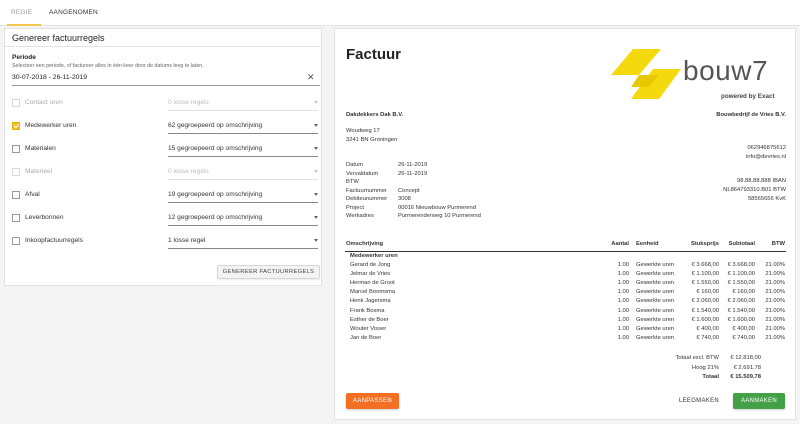  What do you see at coordinates (437, 207) in the screenshot?
I see `meta-value: 00016 Nieuwbouw Purmerend` at bounding box center [437, 207].